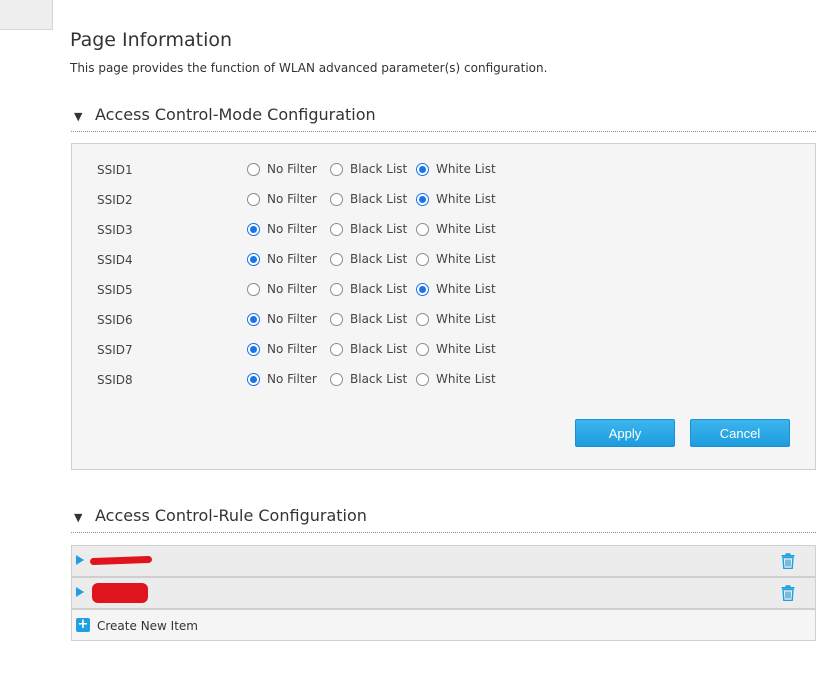  I want to click on ssid-row: SSID1 No Filter Black List White List, so click(443, 170).